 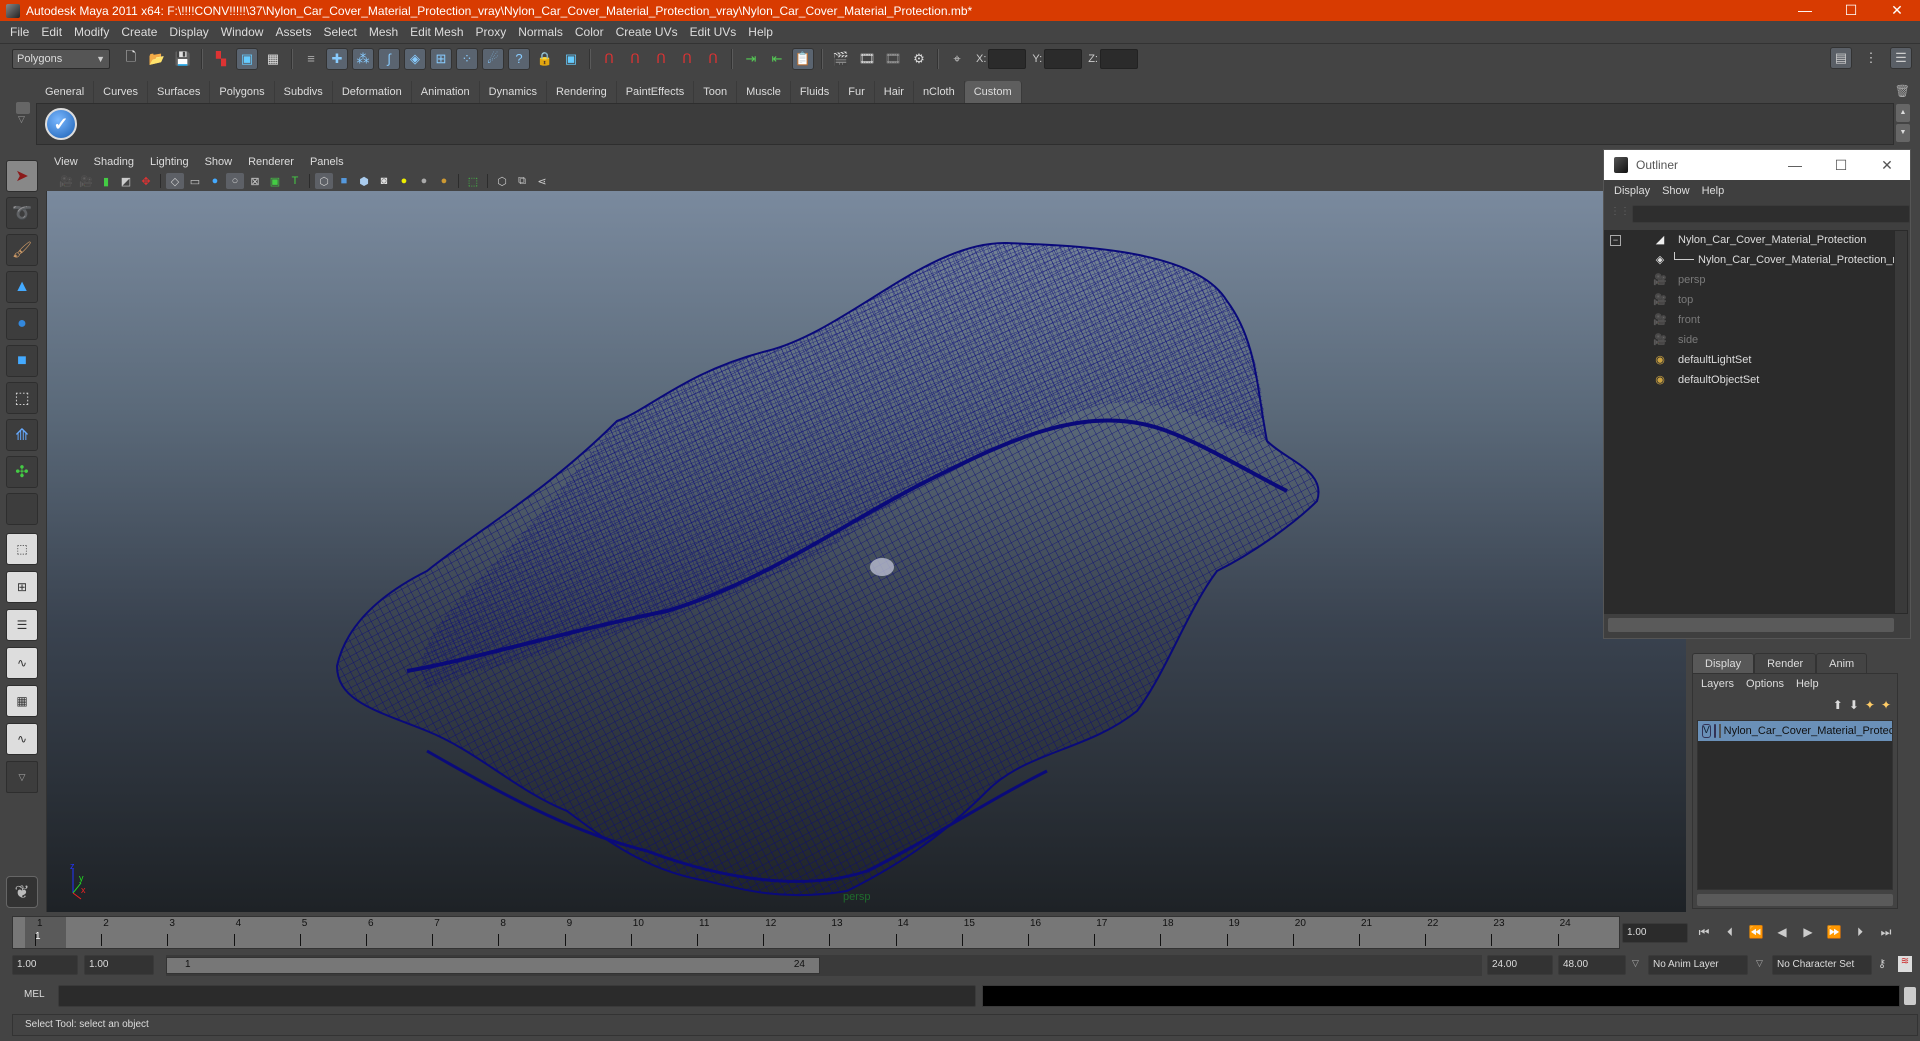 I want to click on panel-menu-view: View, so click(x=66, y=162).